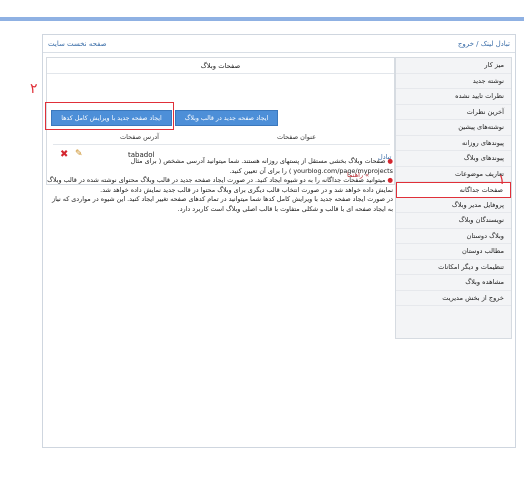  What do you see at coordinates (484, 44) in the screenshot?
I see `breadcrumb: تبادل لینک / خروج` at bounding box center [484, 44].